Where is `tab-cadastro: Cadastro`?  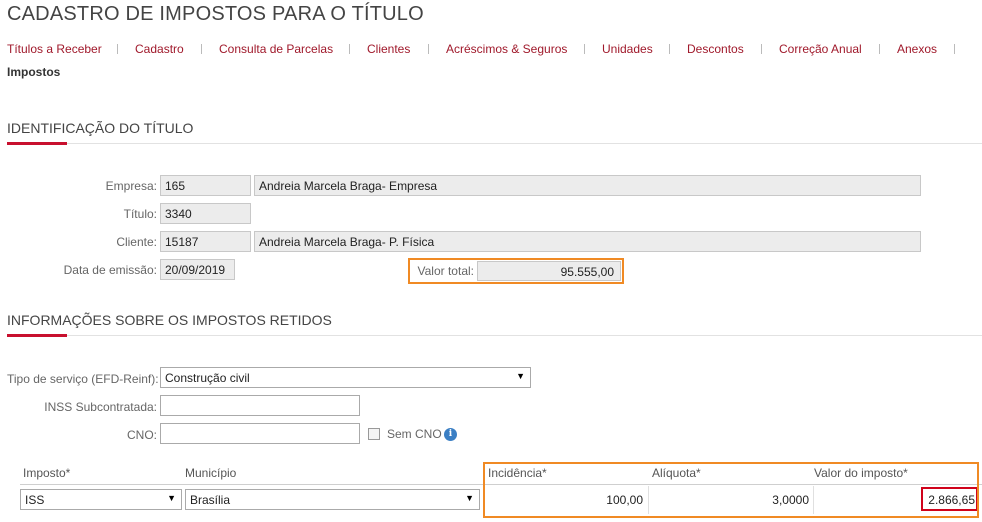
tab-cadastro: Cadastro is located at coordinates (159, 49).